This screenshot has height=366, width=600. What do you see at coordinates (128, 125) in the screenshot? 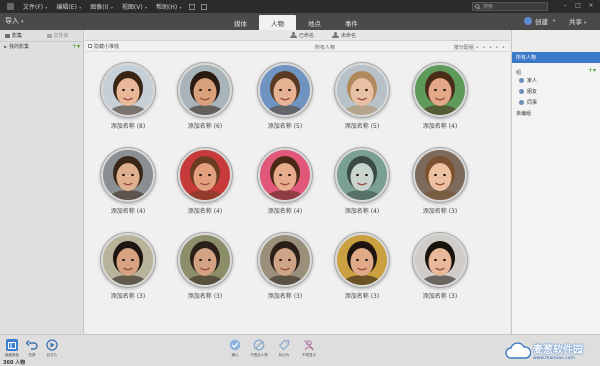
I see `face-name-label: 添加名称 (8)` at bounding box center [128, 125].